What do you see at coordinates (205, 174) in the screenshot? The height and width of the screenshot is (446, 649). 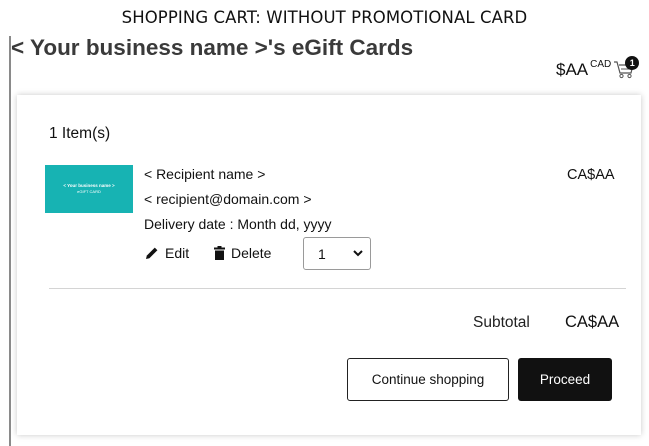 I see `recipient-name: < Recipient name >` at bounding box center [205, 174].